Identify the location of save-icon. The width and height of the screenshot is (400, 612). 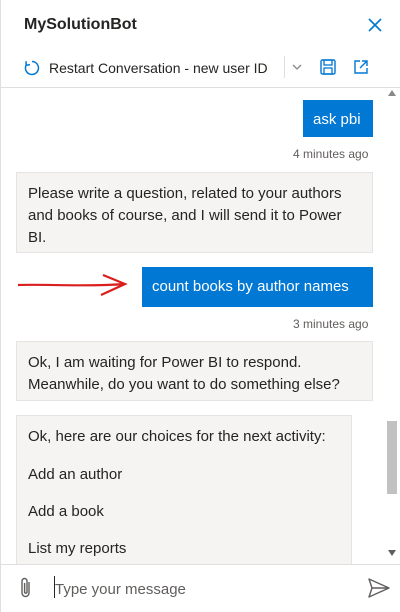
(328, 67).